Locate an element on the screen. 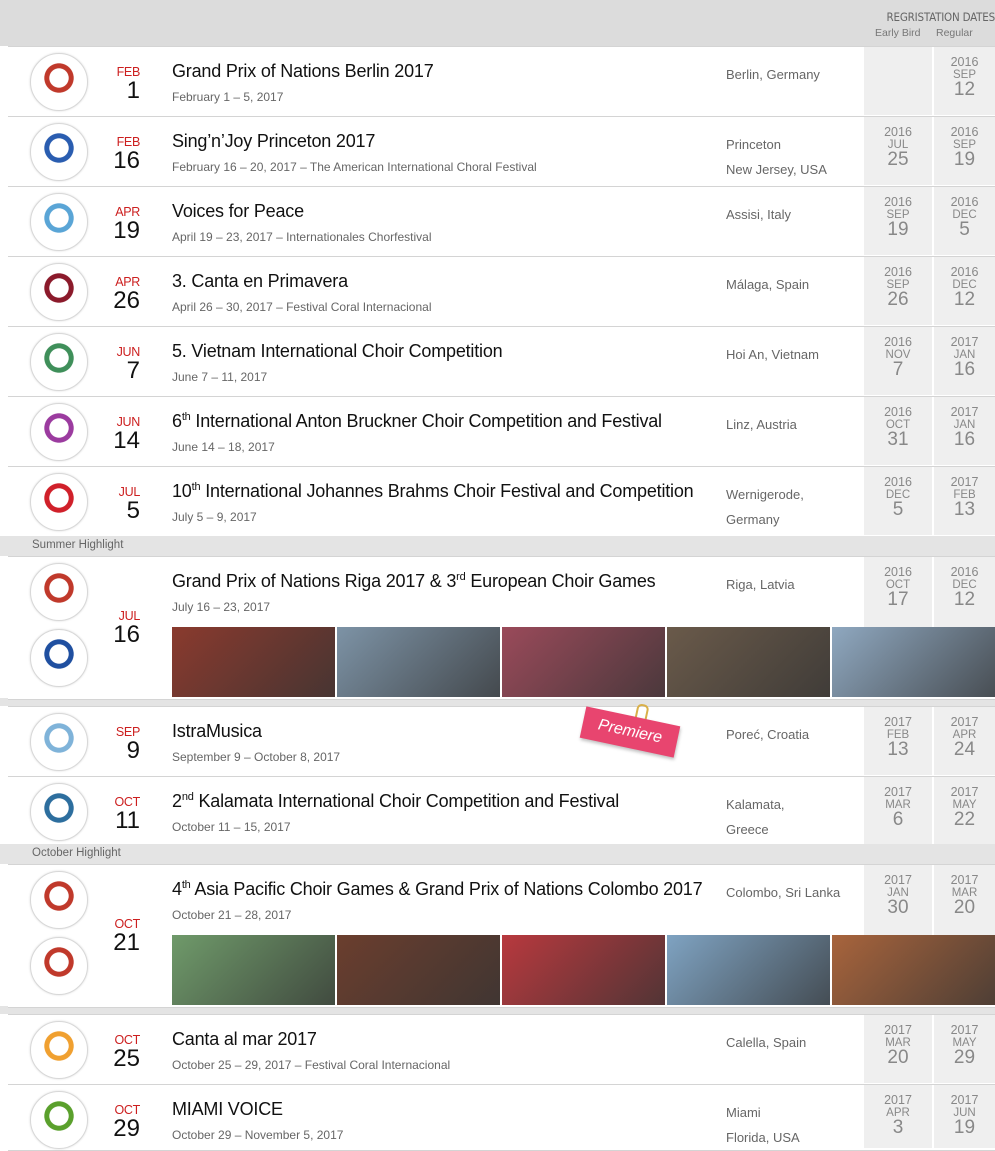  event-title-text: MIAMI VOICE is located at coordinates (227, 1109).